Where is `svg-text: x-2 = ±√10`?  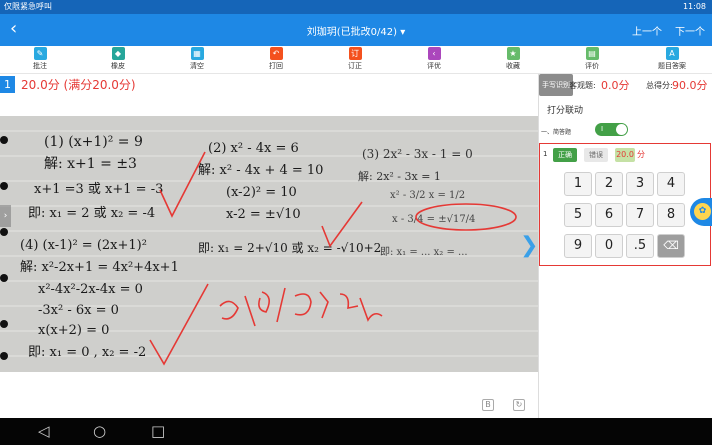 svg-text: x-2 = ±√10 is located at coordinates (263, 214).